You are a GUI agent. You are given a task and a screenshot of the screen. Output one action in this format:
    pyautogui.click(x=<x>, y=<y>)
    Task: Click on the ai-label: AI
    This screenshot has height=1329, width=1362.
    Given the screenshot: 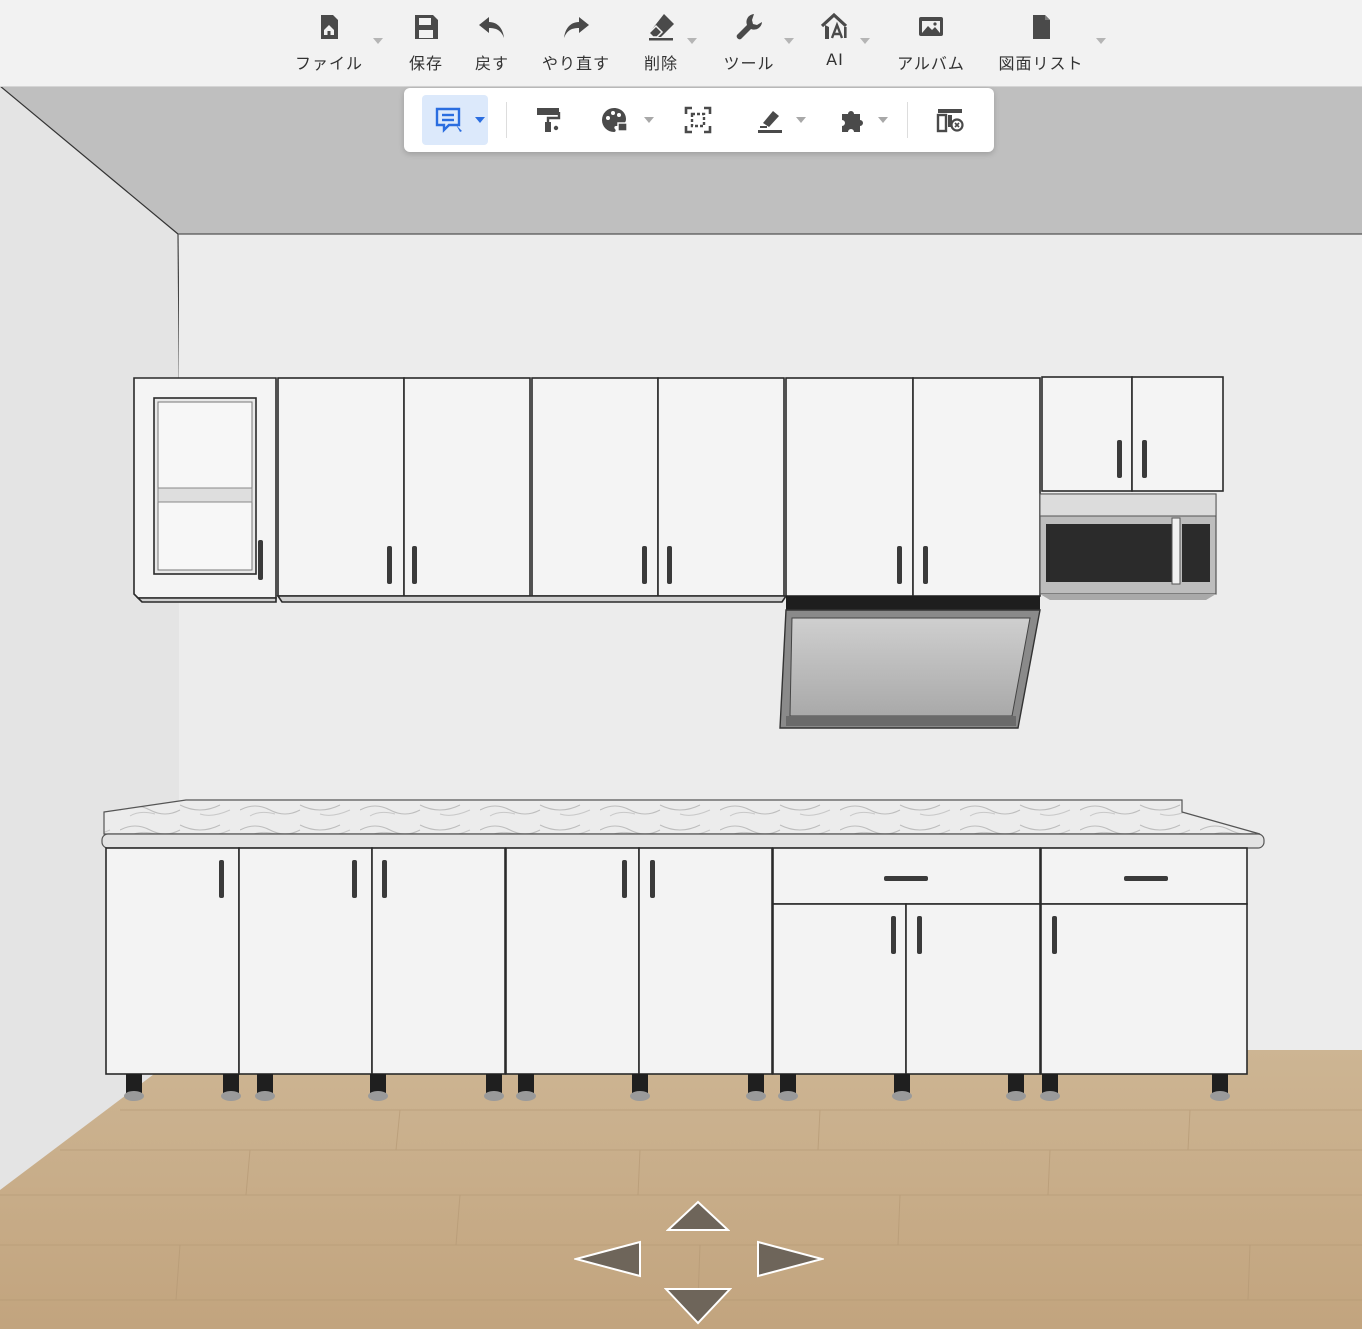 What is the action you would take?
    pyautogui.click(x=835, y=59)
    